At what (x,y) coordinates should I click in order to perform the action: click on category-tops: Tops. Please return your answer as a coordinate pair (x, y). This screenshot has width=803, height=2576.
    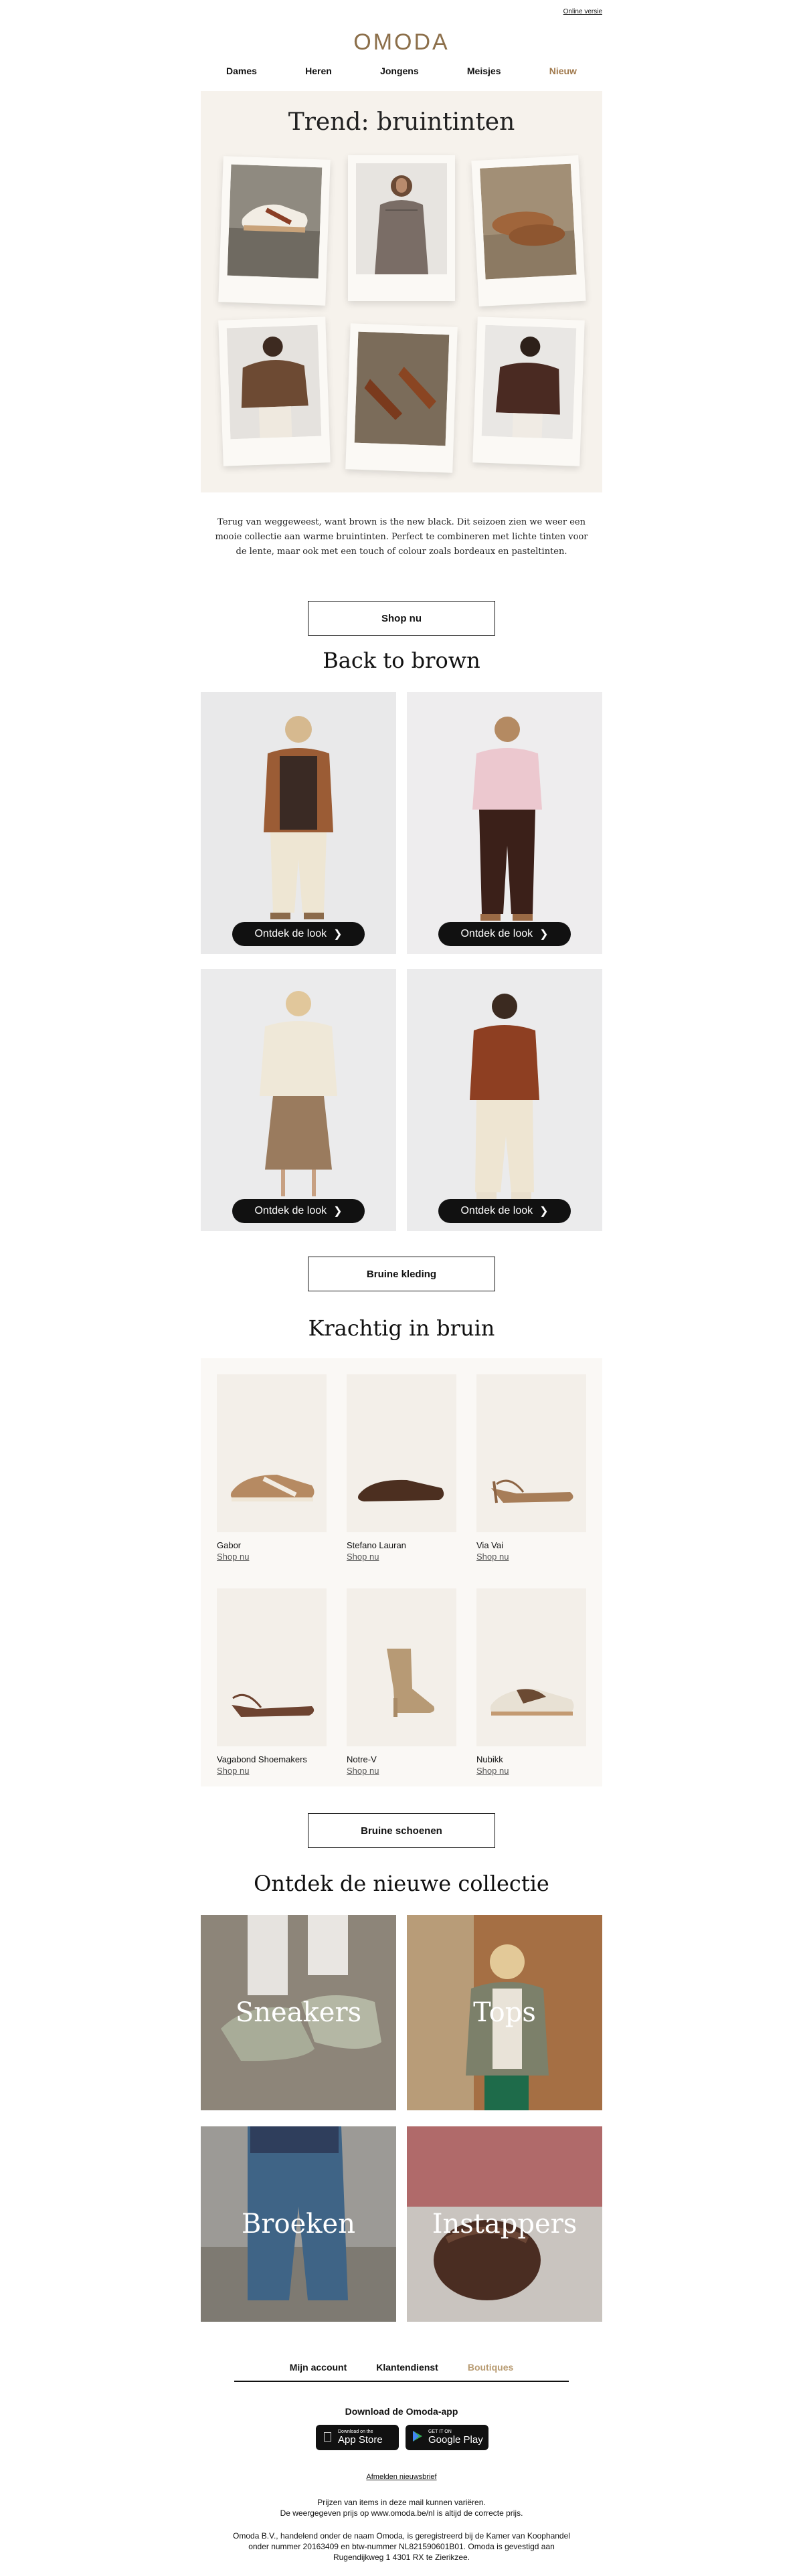
    Looking at the image, I should click on (504, 2012).